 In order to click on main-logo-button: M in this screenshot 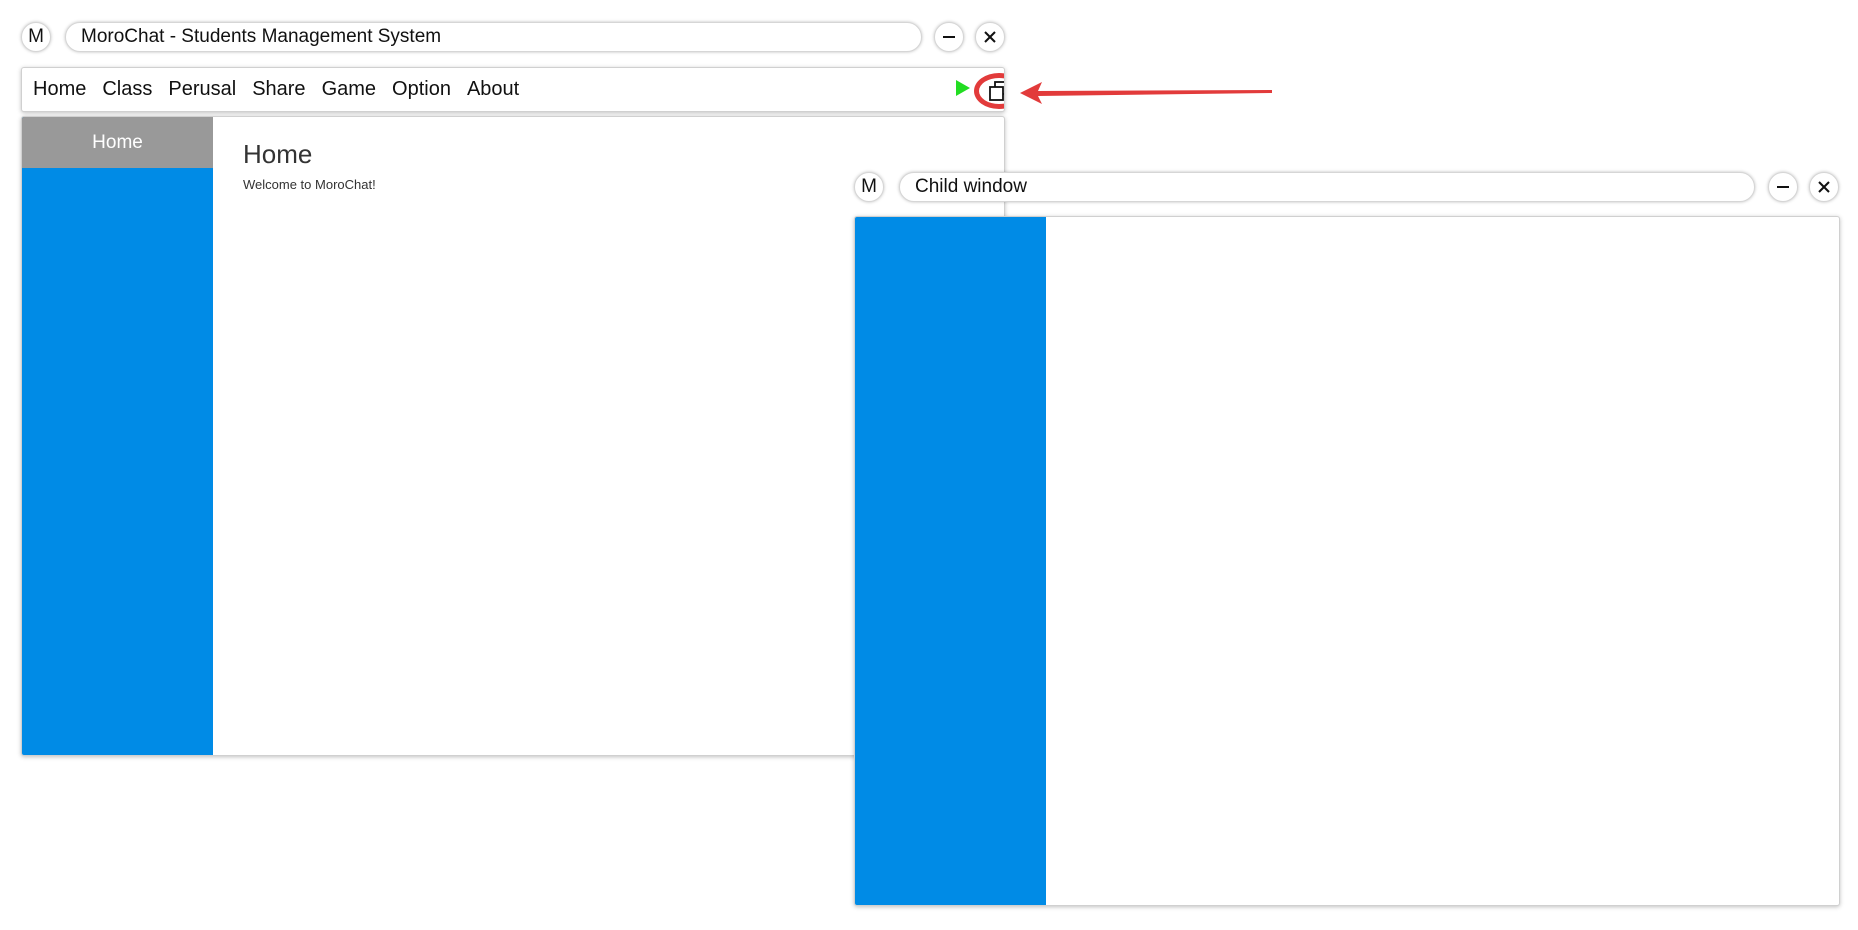, I will do `click(36, 37)`.